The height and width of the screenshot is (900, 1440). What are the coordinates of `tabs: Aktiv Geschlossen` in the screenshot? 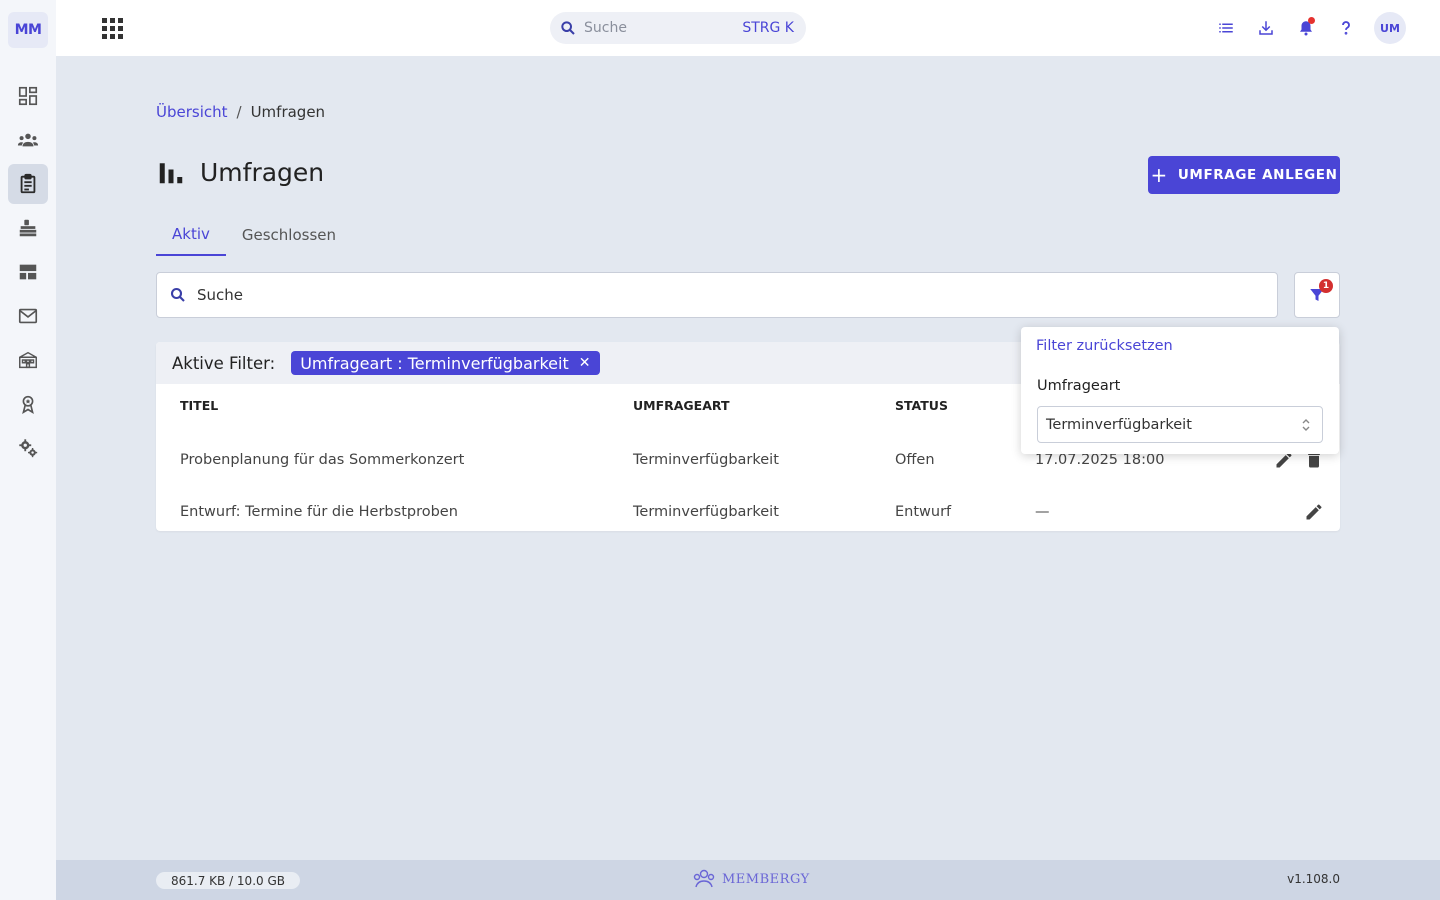 It's located at (254, 235).